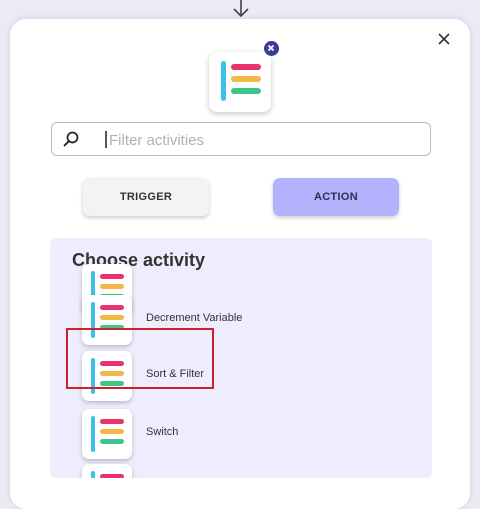 Image resolution: width=480 pixels, height=509 pixels. Describe the element at coordinates (444, 39) in the screenshot. I see `close-icon` at that location.